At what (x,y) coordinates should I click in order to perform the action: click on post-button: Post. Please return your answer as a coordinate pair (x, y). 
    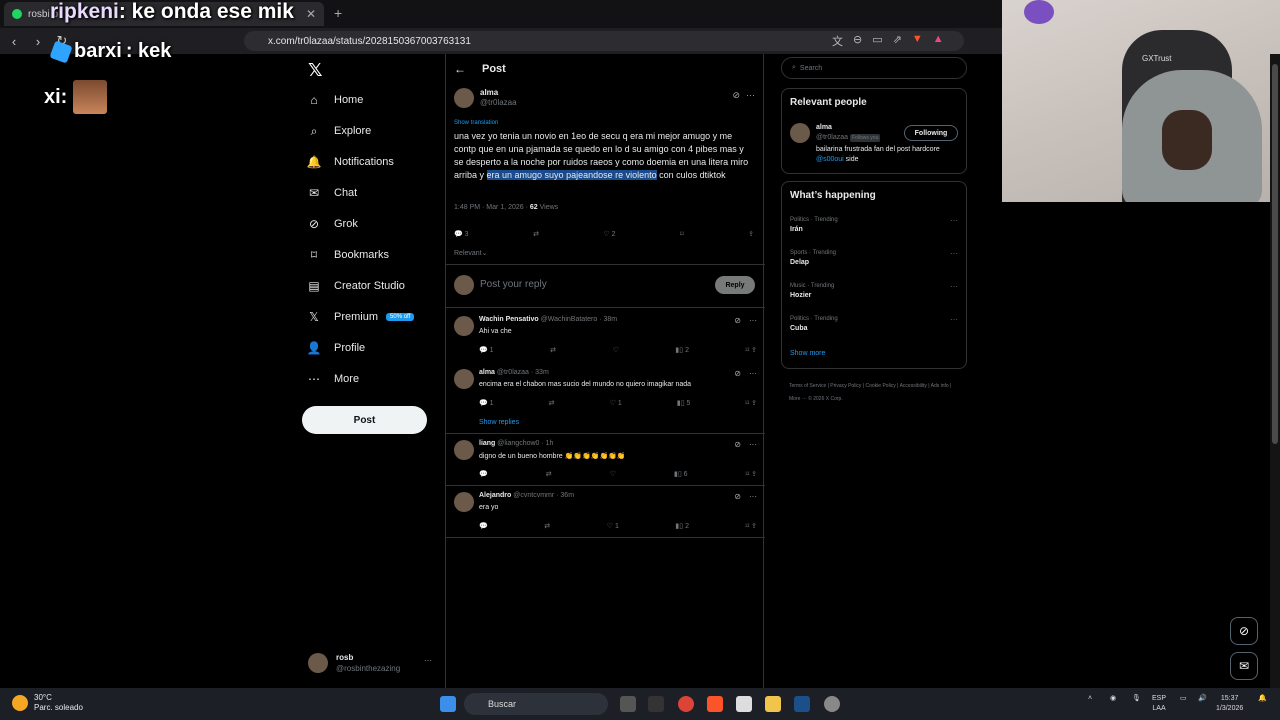
    Looking at the image, I should click on (364, 420).